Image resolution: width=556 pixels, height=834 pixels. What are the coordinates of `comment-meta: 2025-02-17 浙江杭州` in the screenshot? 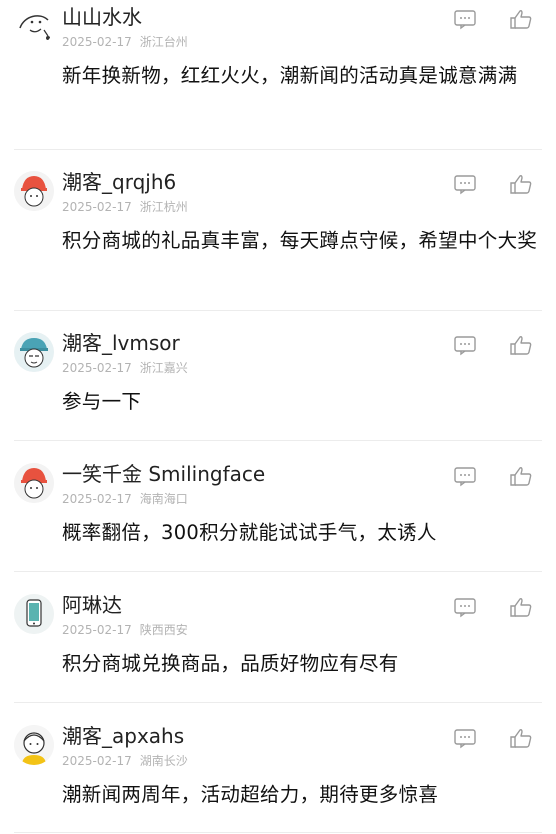 It's located at (125, 207).